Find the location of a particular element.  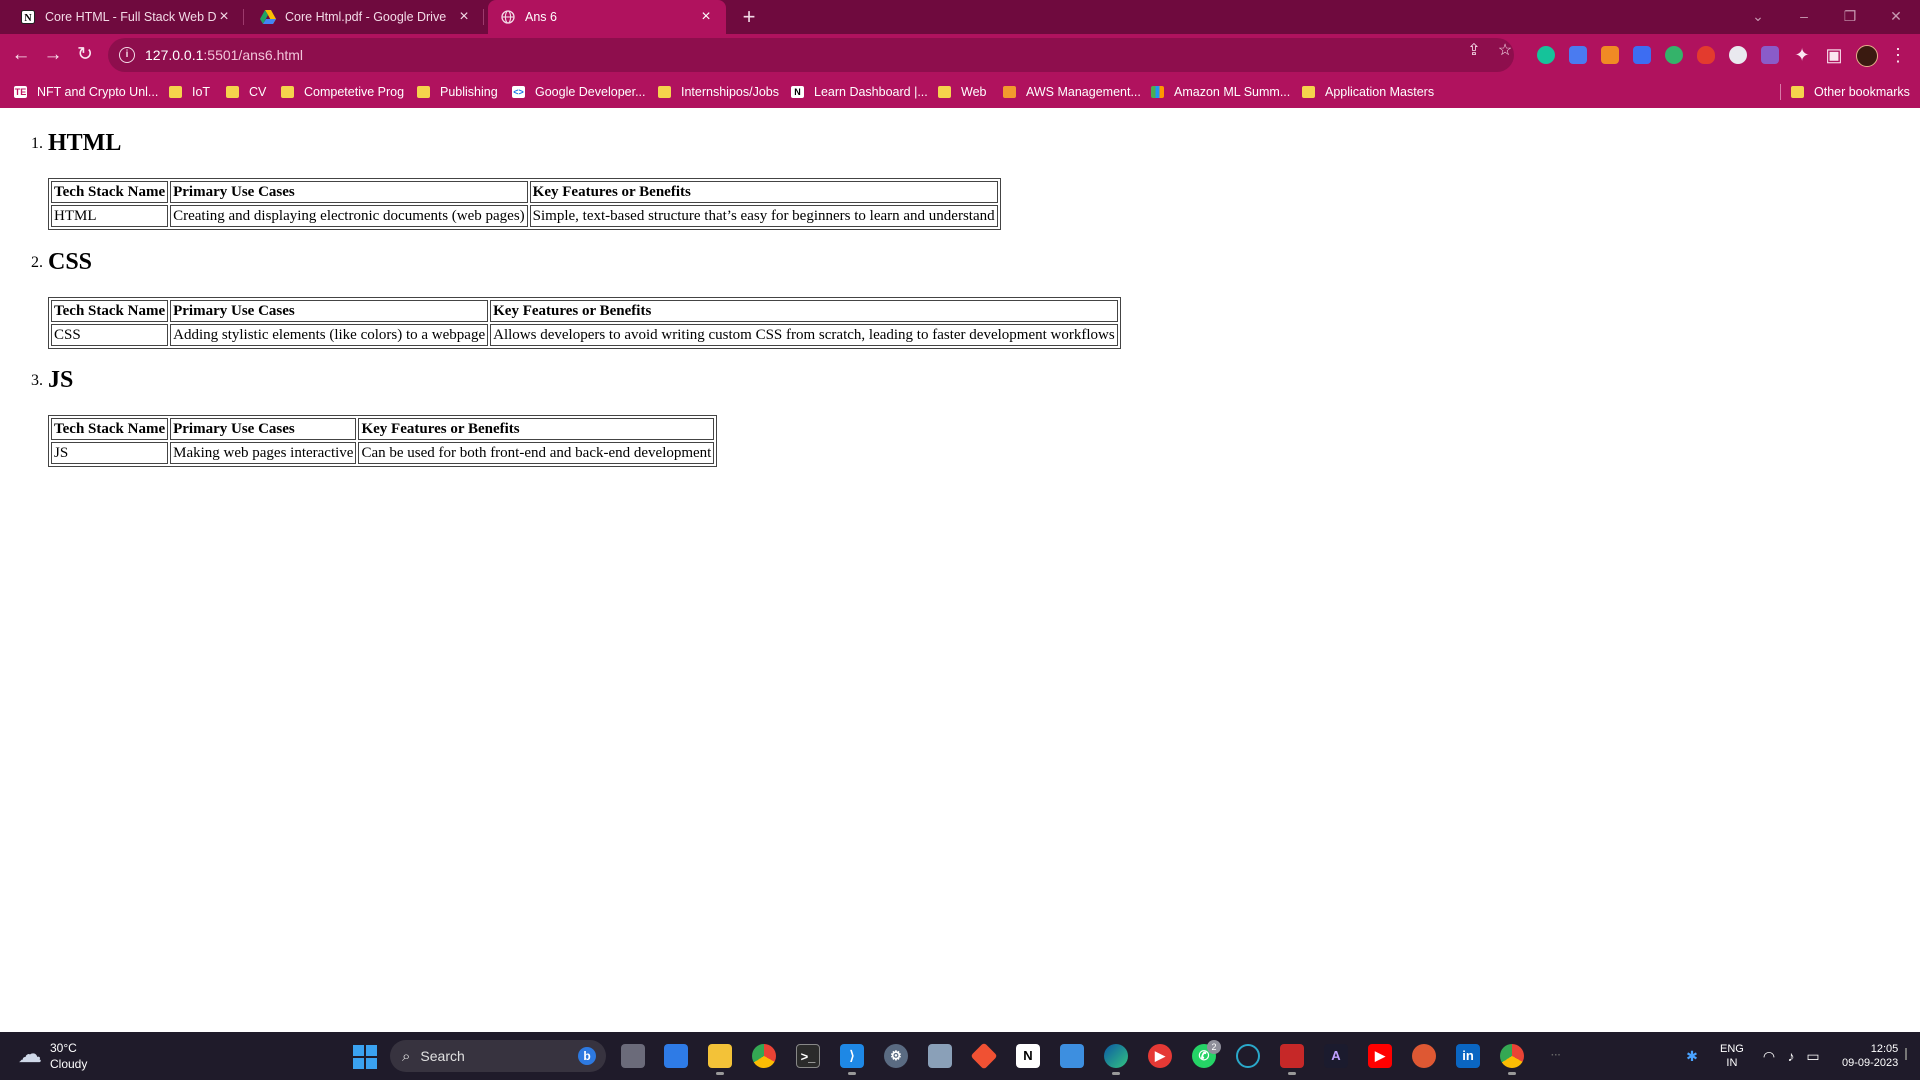

task-view-icon is located at coordinates (633, 1056).